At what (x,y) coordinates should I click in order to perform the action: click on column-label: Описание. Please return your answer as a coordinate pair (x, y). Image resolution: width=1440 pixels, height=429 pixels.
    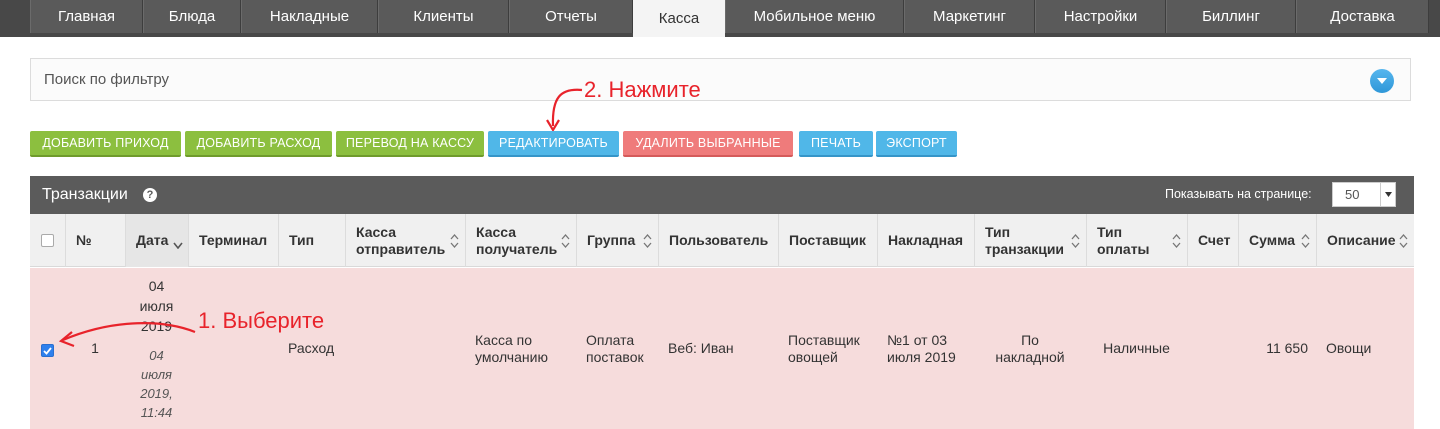
    Looking at the image, I should click on (1361, 240).